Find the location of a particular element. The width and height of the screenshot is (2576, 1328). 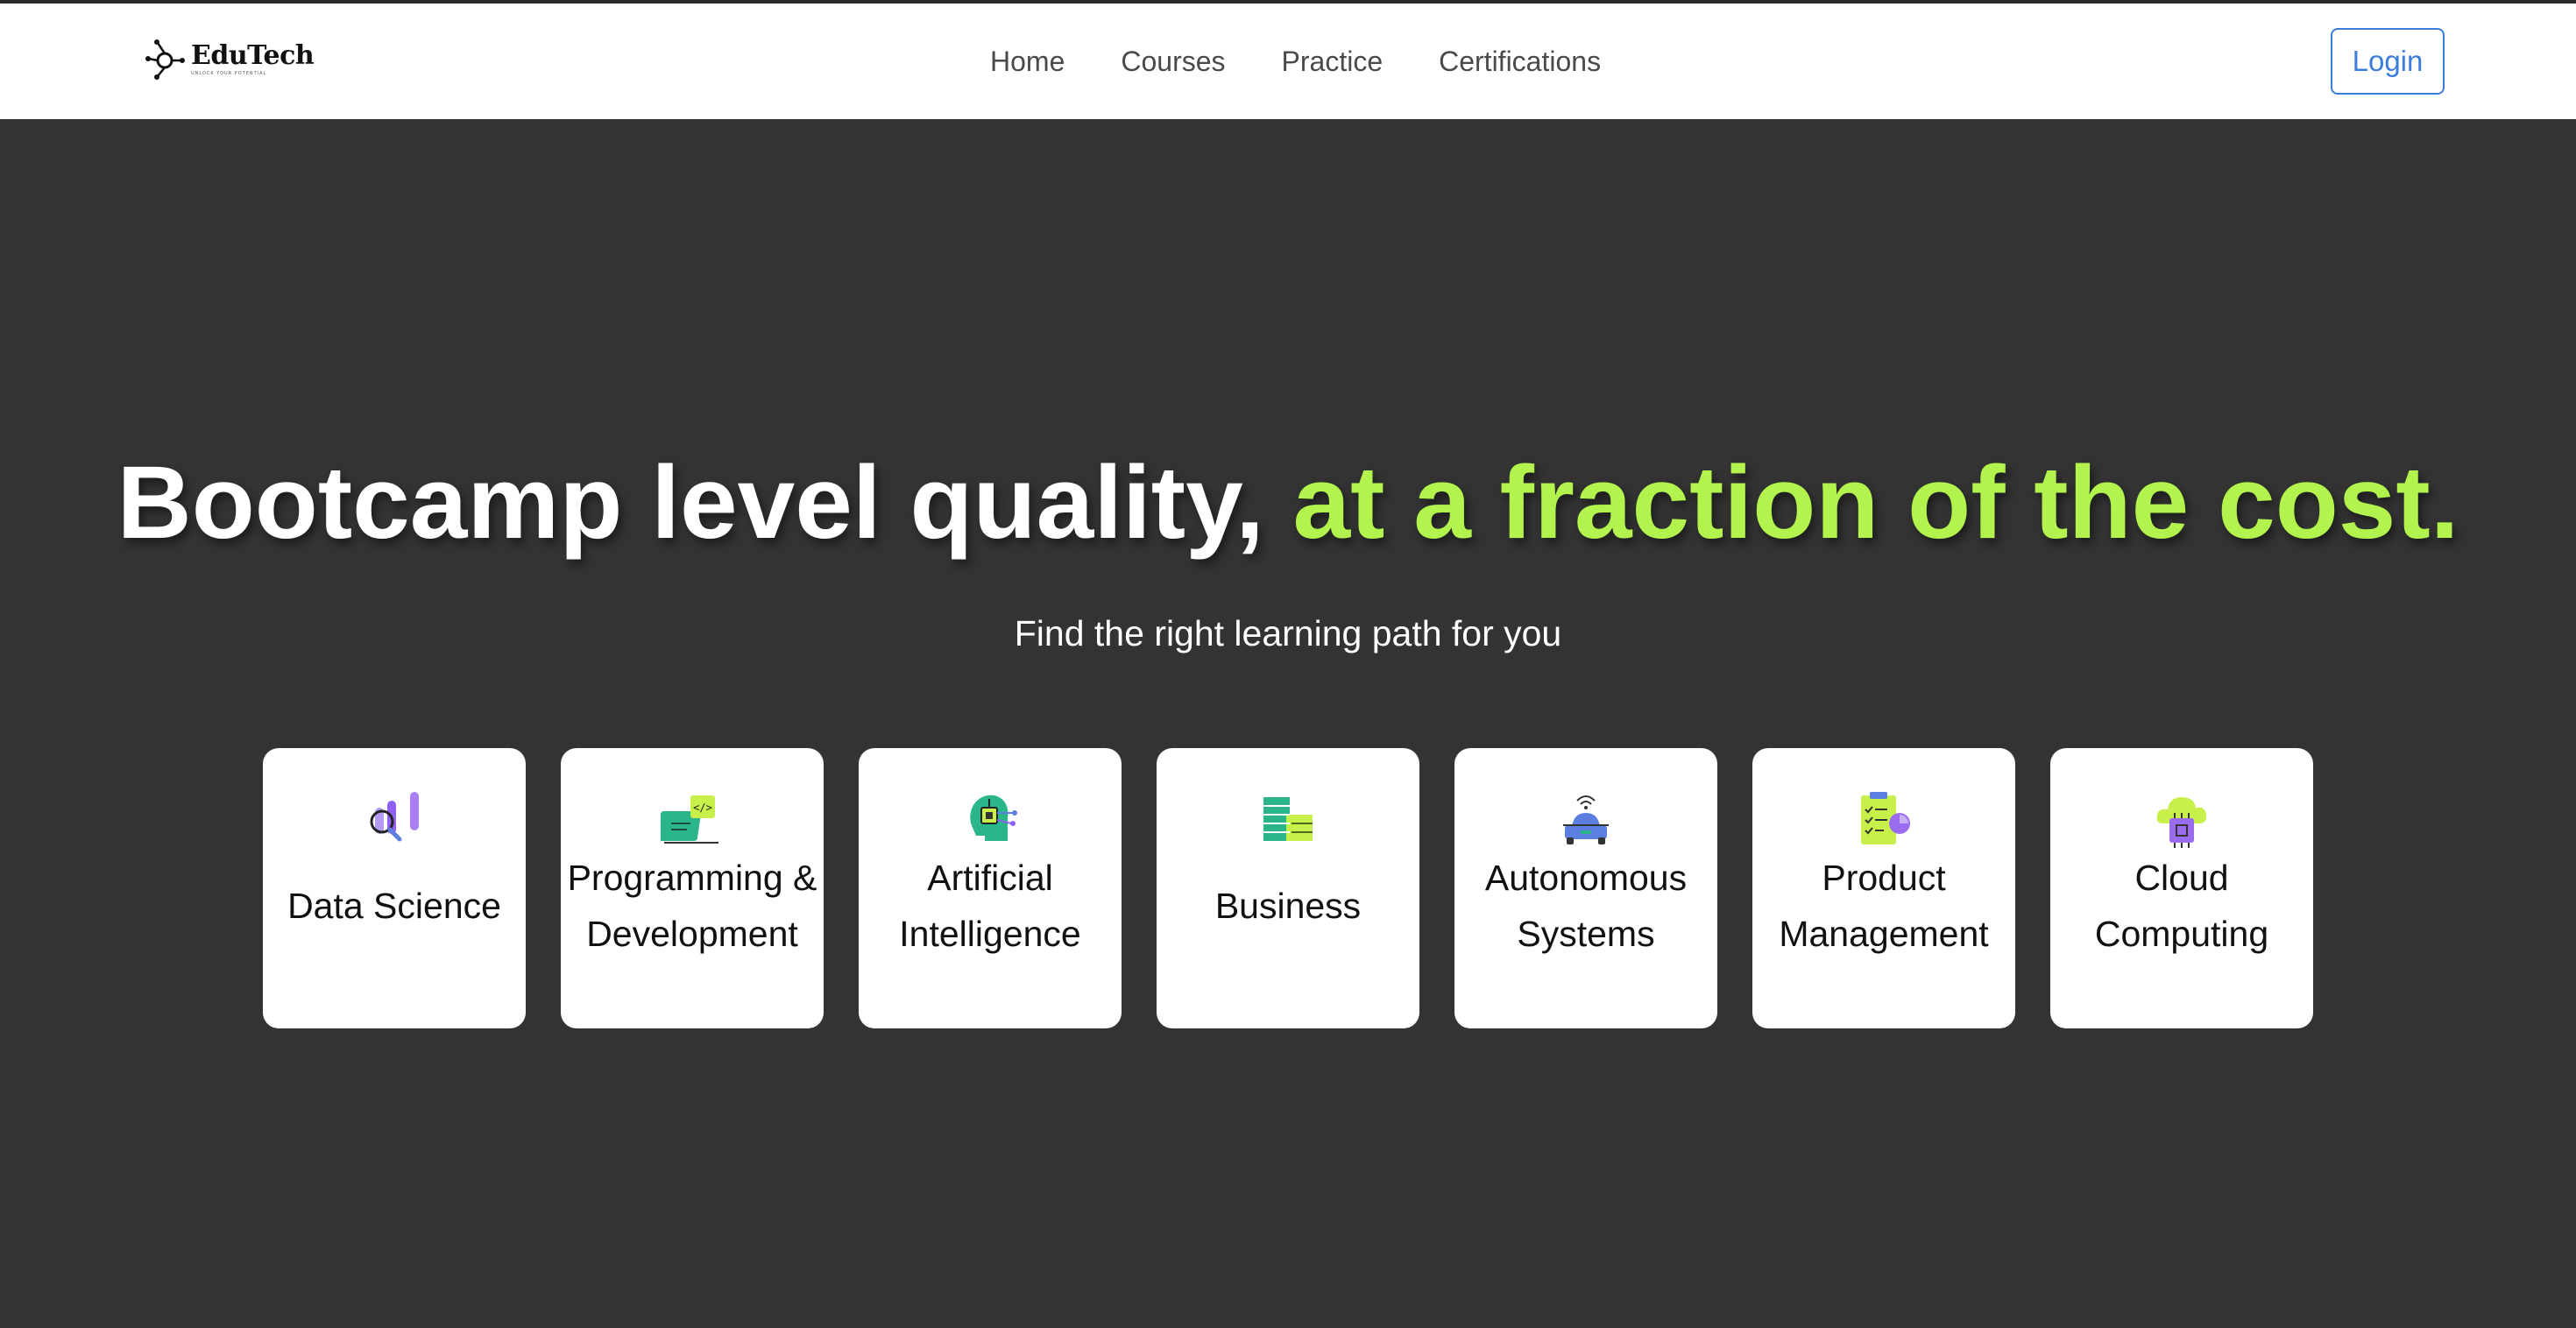

category-card-data-science: Data Science is located at coordinates (394, 888).